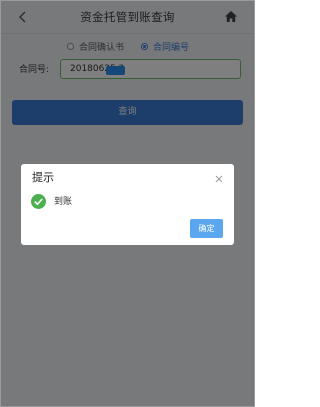 This screenshot has height=407, width=320. What do you see at coordinates (43, 177) in the screenshot?
I see `dialog-title: 提示` at bounding box center [43, 177].